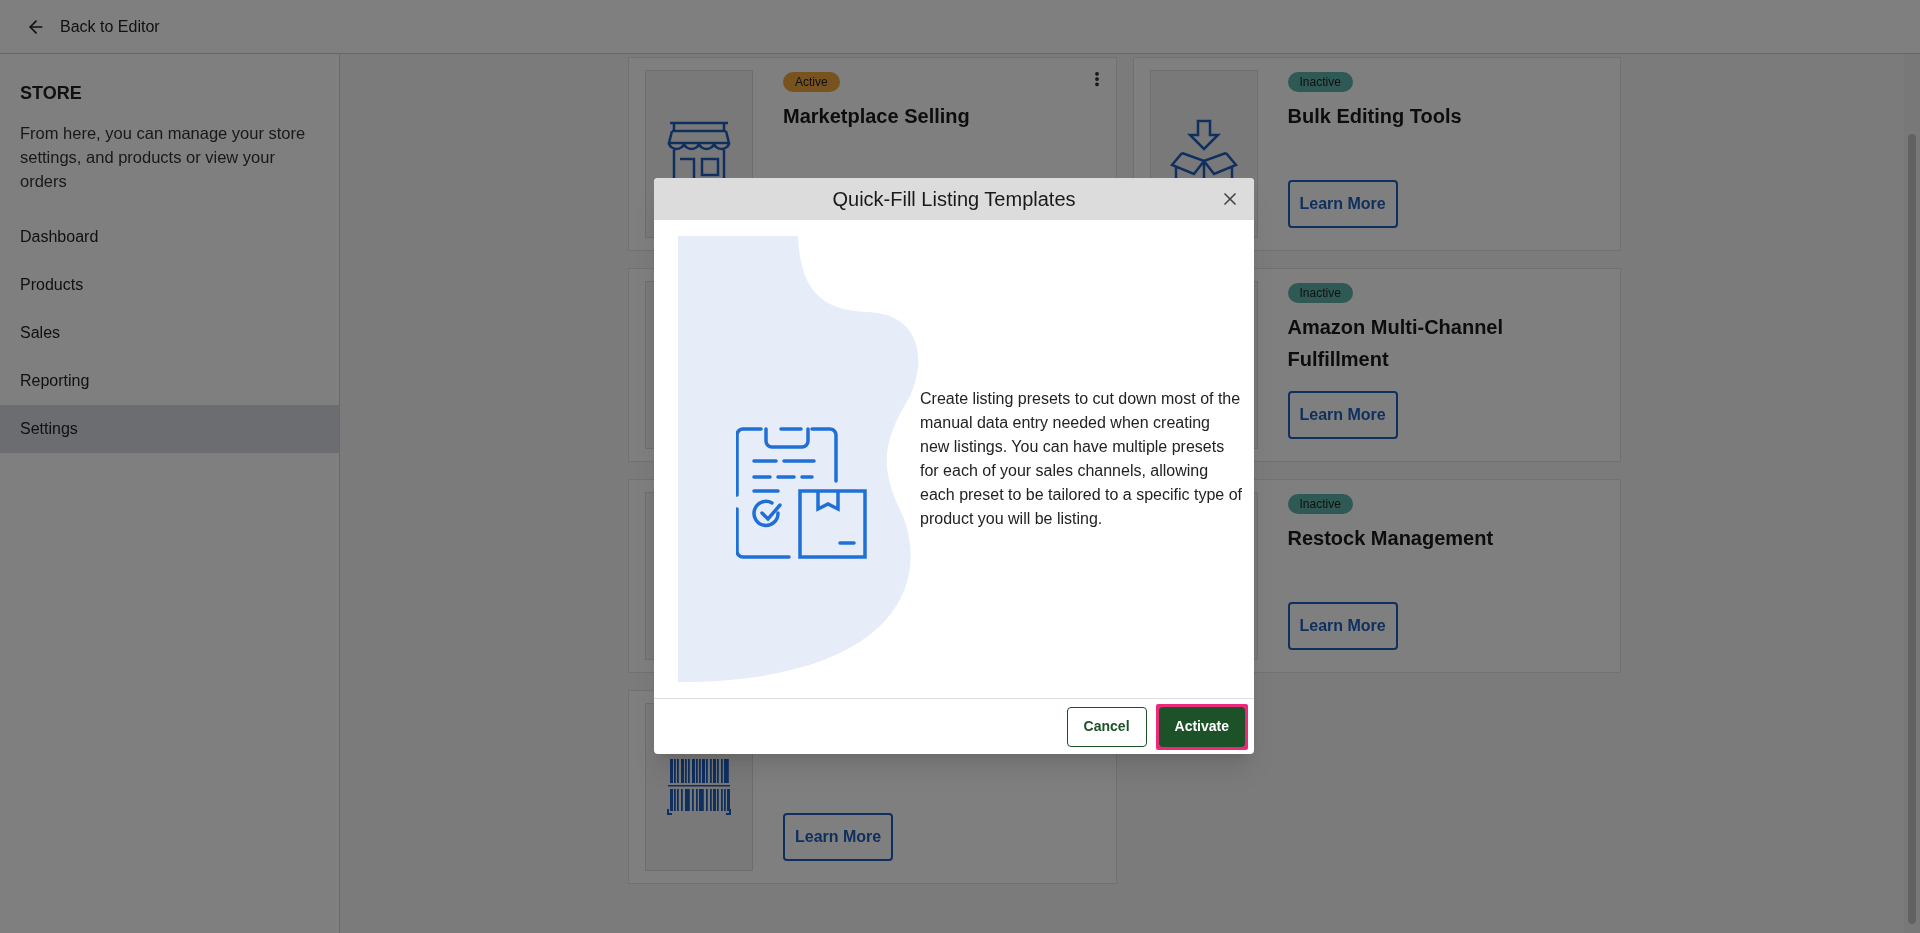  What do you see at coordinates (163, 157) in the screenshot?
I see `sidebar-description: From here, you can manage your store settings, and products or view your orders` at bounding box center [163, 157].